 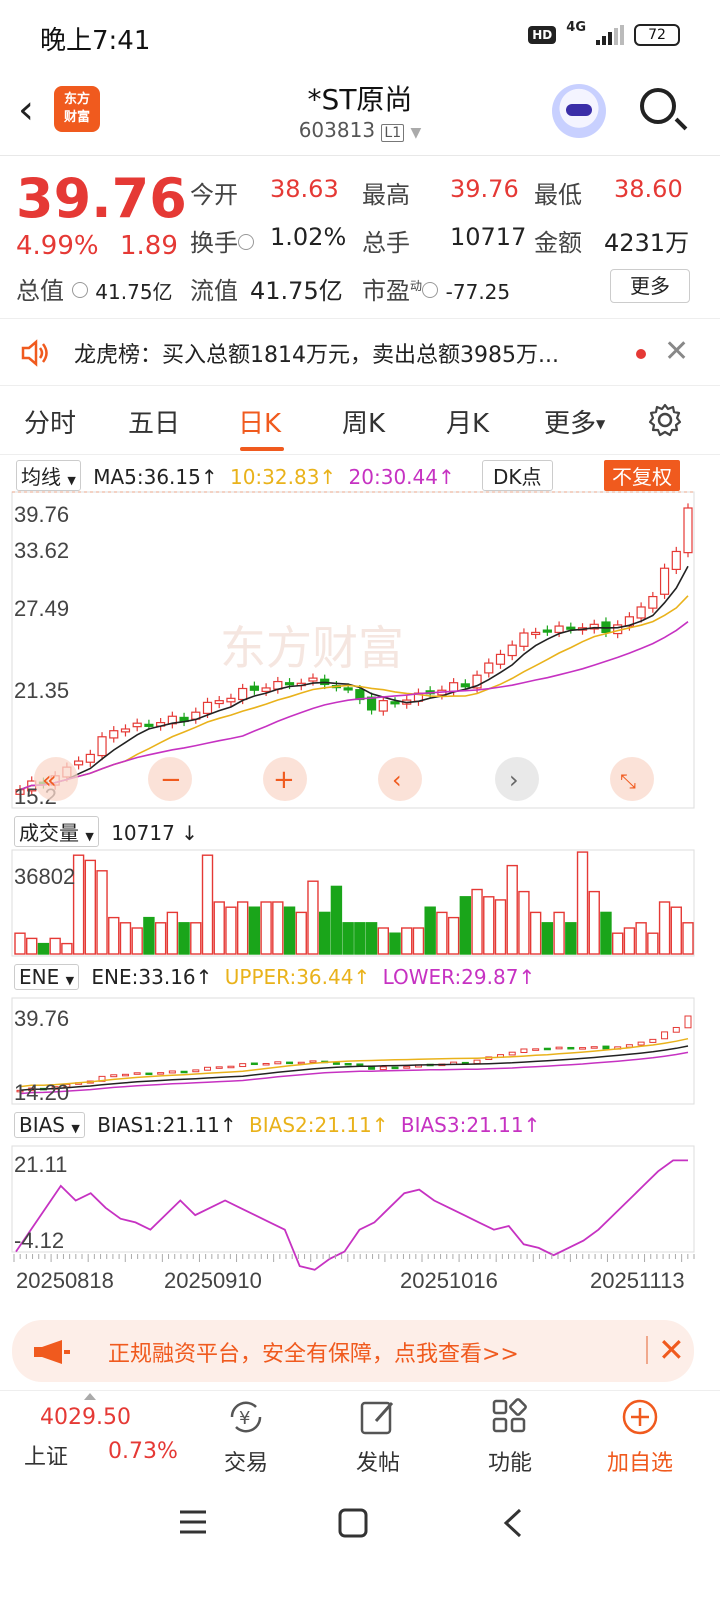 I want to click on change-percent: 4.99%, so click(x=57, y=246).